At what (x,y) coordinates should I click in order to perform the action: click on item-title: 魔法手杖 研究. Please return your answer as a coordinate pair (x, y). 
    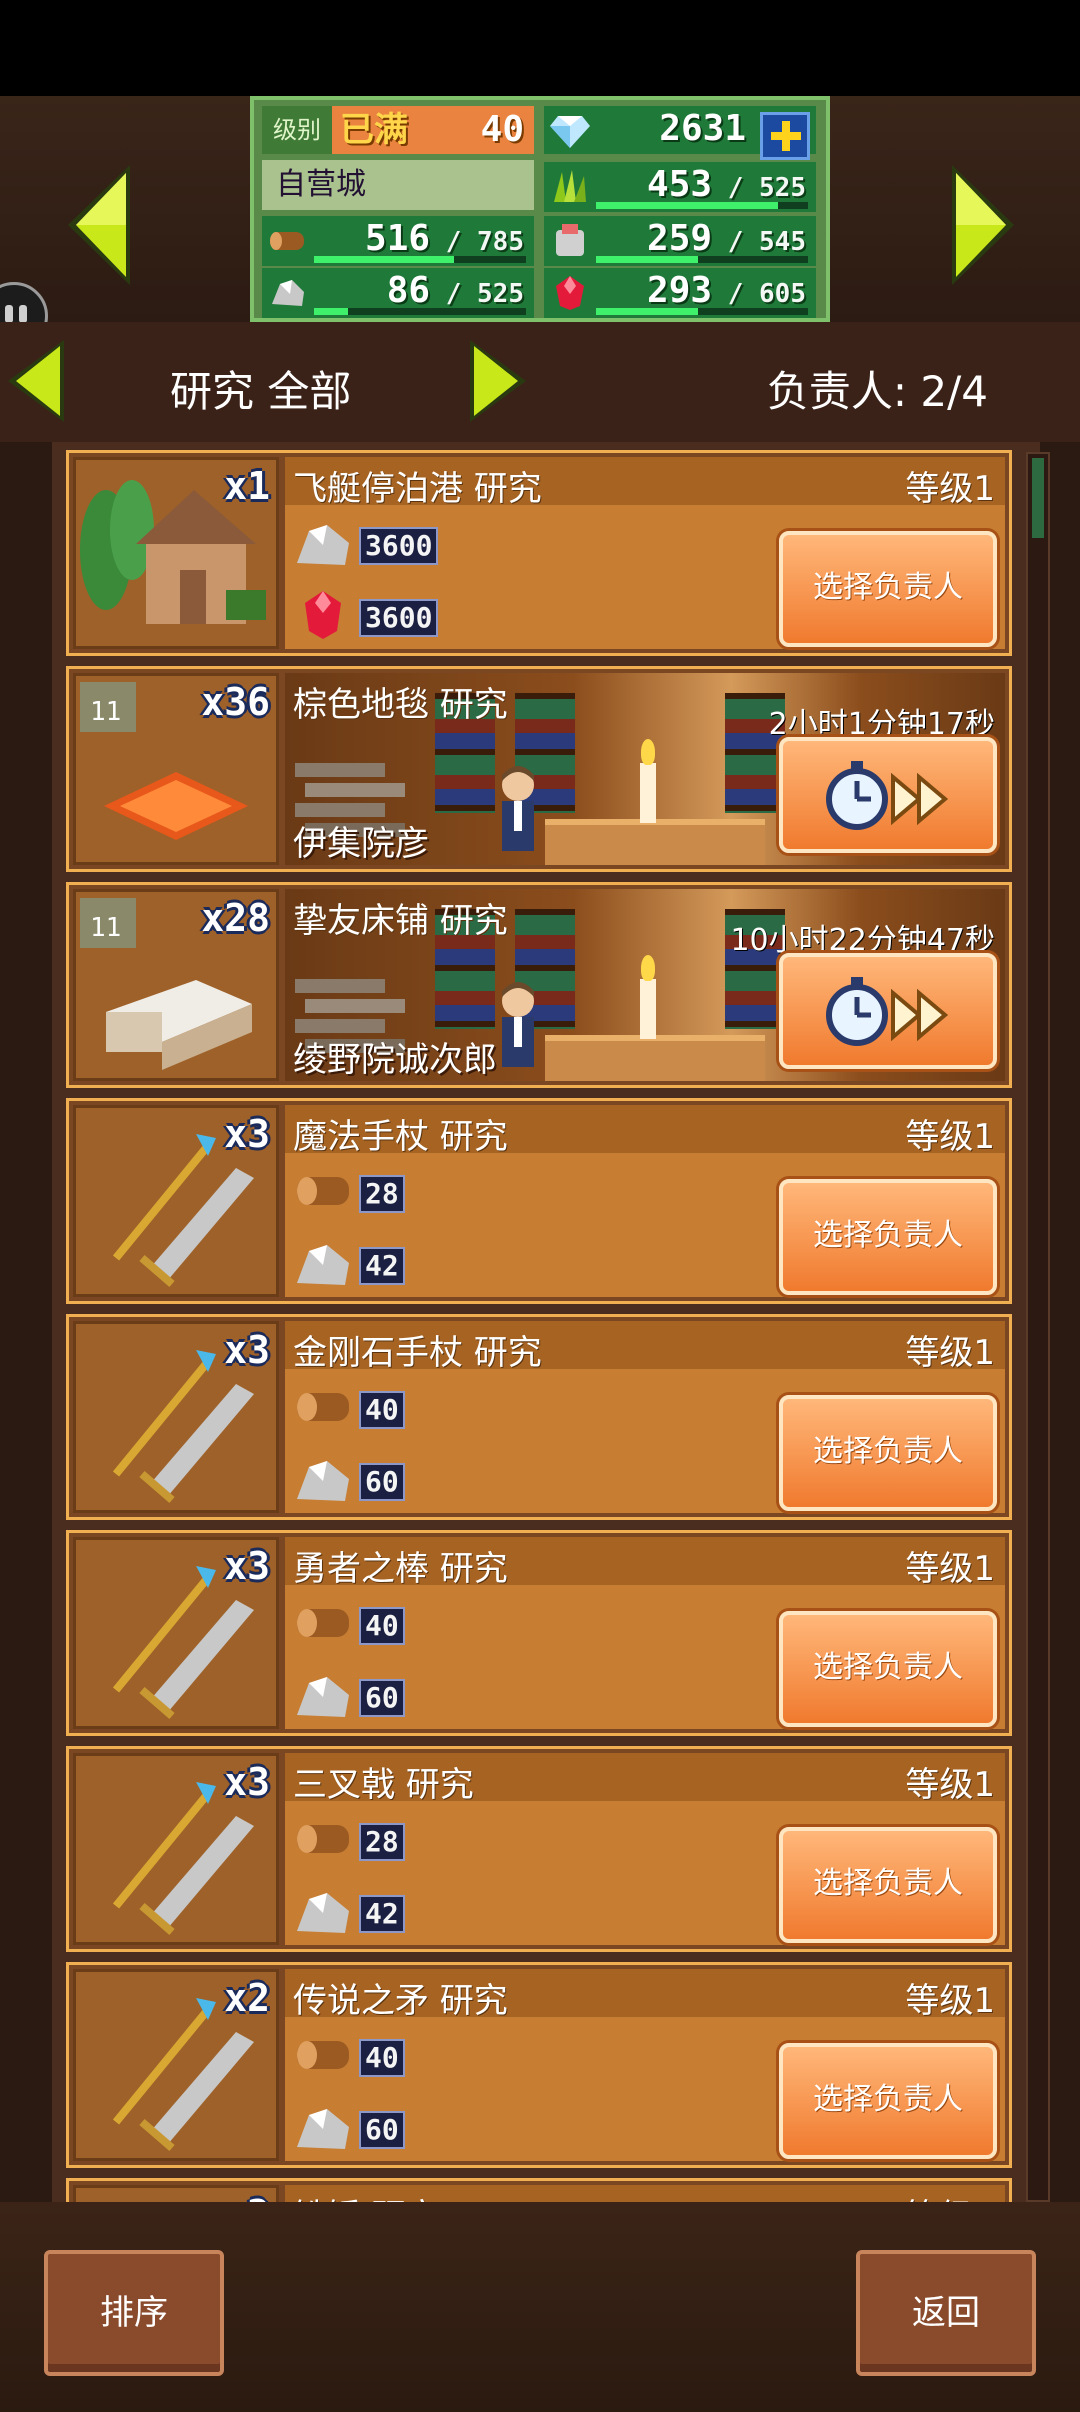
    Looking at the image, I should click on (400, 1137).